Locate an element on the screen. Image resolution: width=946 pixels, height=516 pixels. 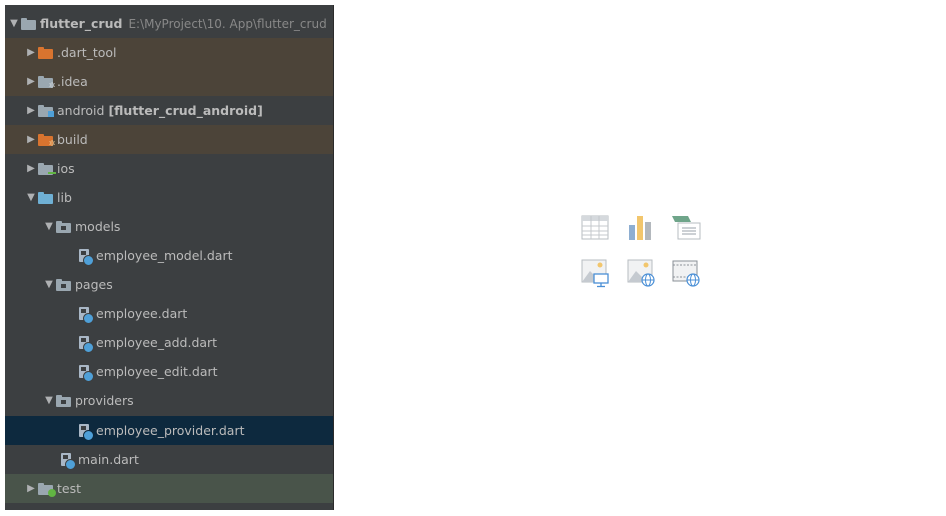
test-folder-icon is located at coordinates (47, 489).